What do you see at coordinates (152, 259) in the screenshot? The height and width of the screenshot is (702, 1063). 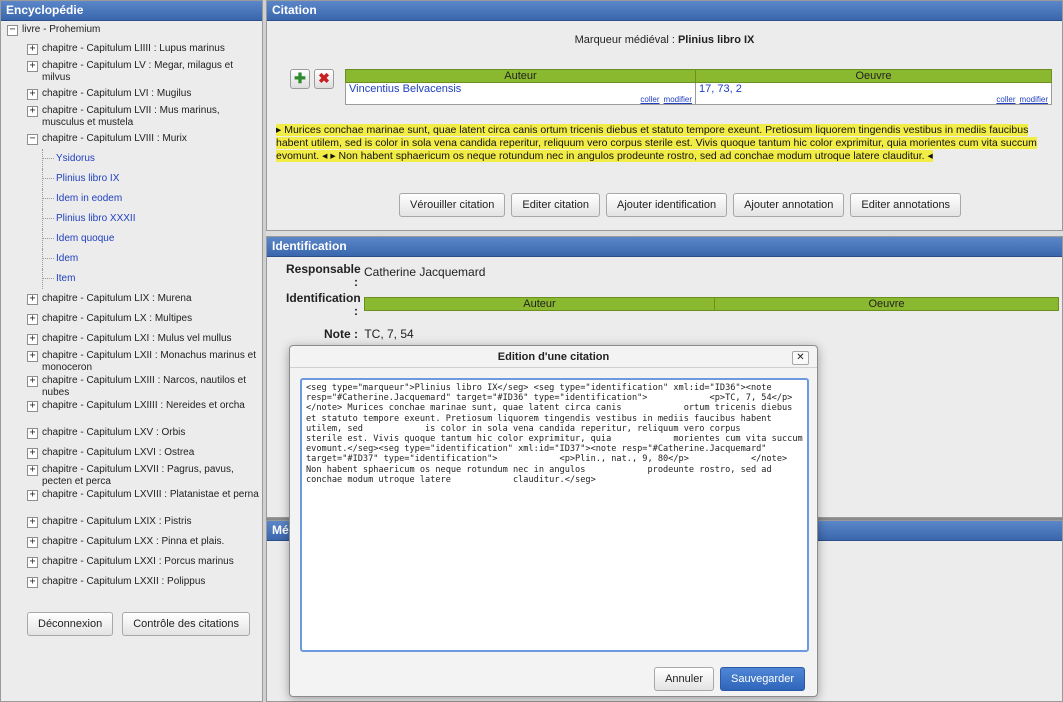 I see `tree-leaf: Idem` at bounding box center [152, 259].